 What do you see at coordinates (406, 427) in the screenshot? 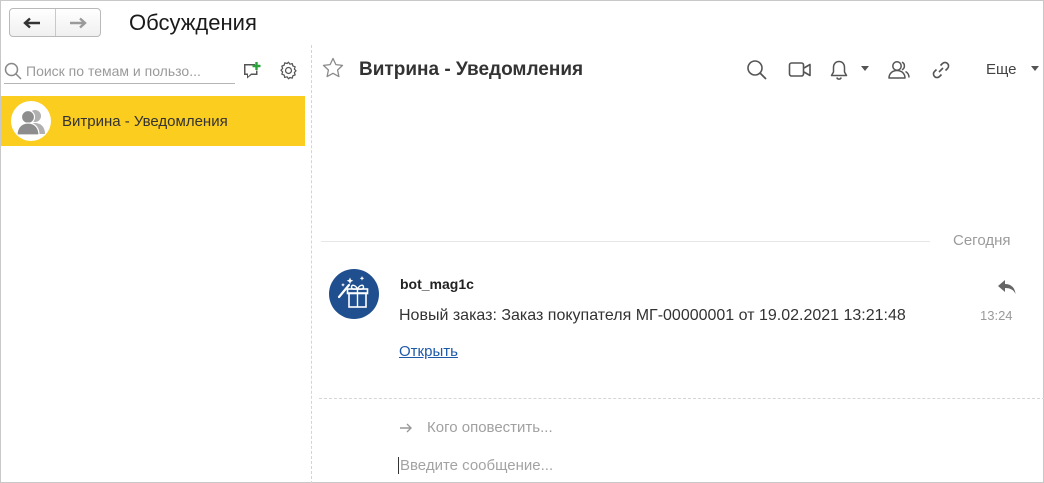
I see `arrow-right-icon` at bounding box center [406, 427].